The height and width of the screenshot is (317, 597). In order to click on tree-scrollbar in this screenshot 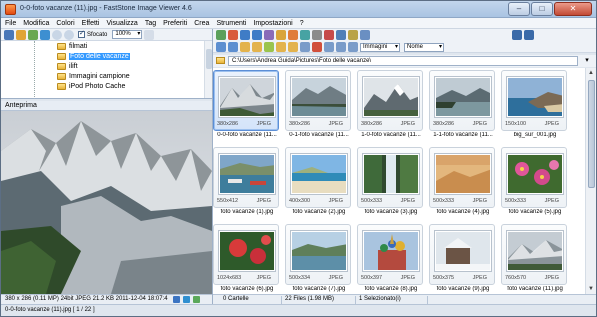, I will do `click(208, 69)`.